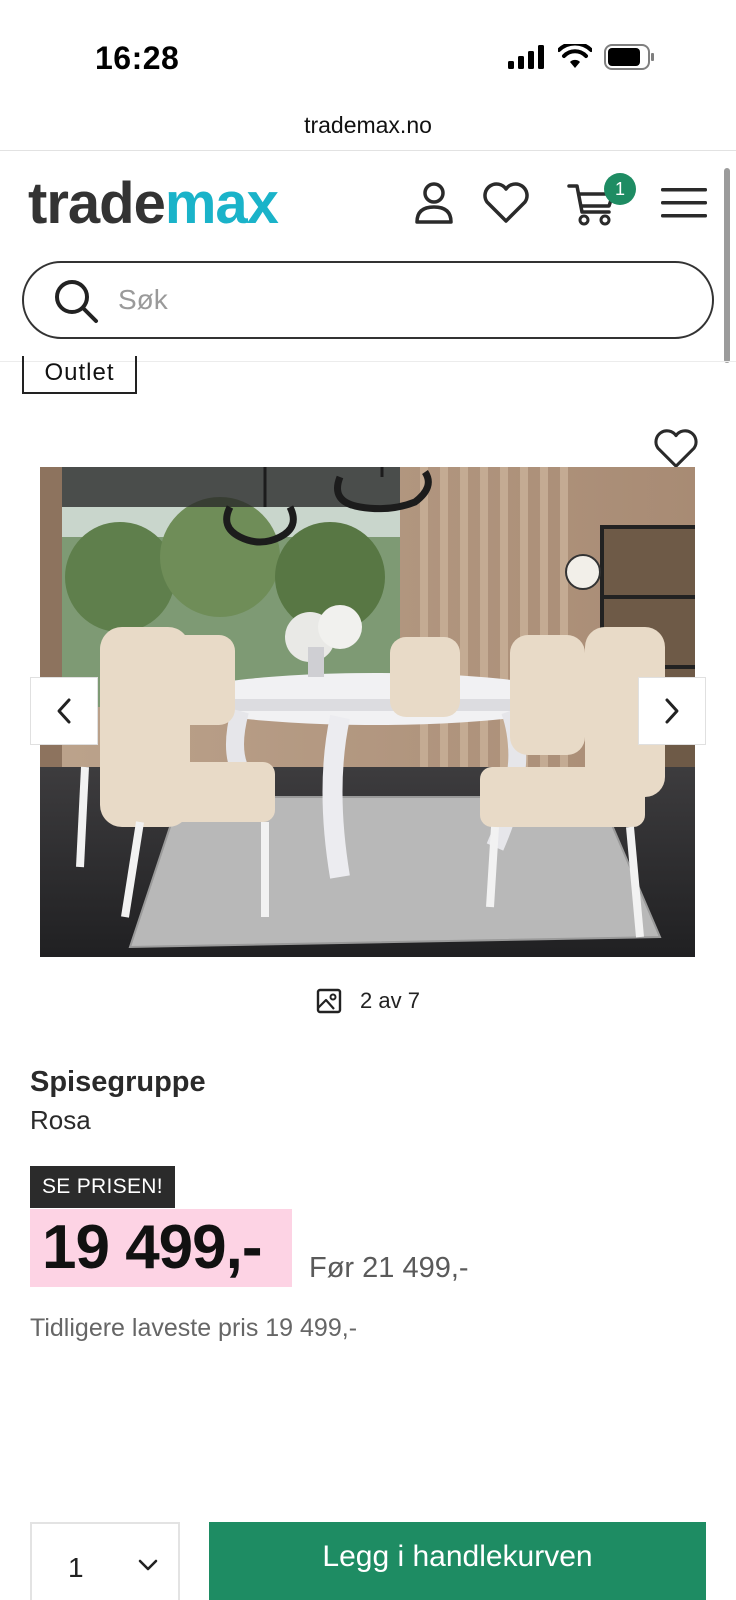 Image resolution: width=736 pixels, height=1600 pixels. Describe the element at coordinates (457, 1561) in the screenshot. I see `add-to-cart-button: Legg i handlekurven` at that location.